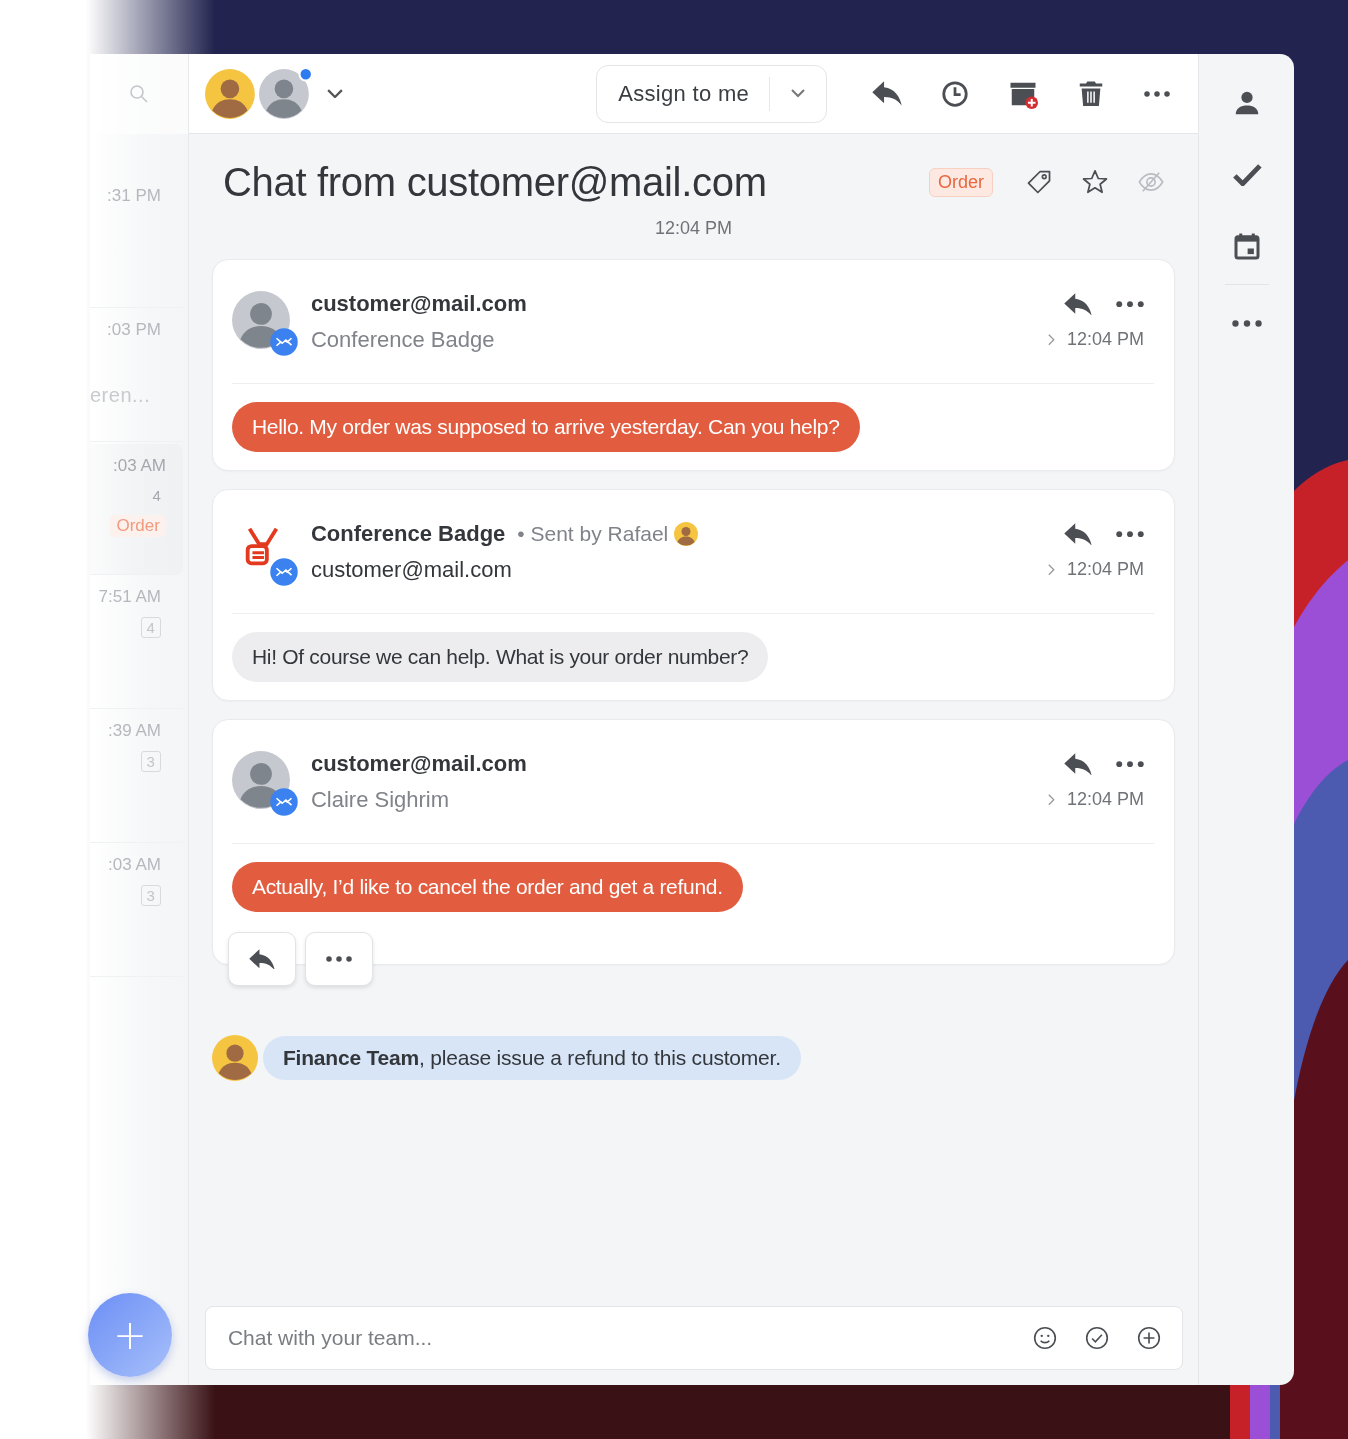  Describe the element at coordinates (134, 196) in the screenshot. I see `time-label: :31 PM` at that location.